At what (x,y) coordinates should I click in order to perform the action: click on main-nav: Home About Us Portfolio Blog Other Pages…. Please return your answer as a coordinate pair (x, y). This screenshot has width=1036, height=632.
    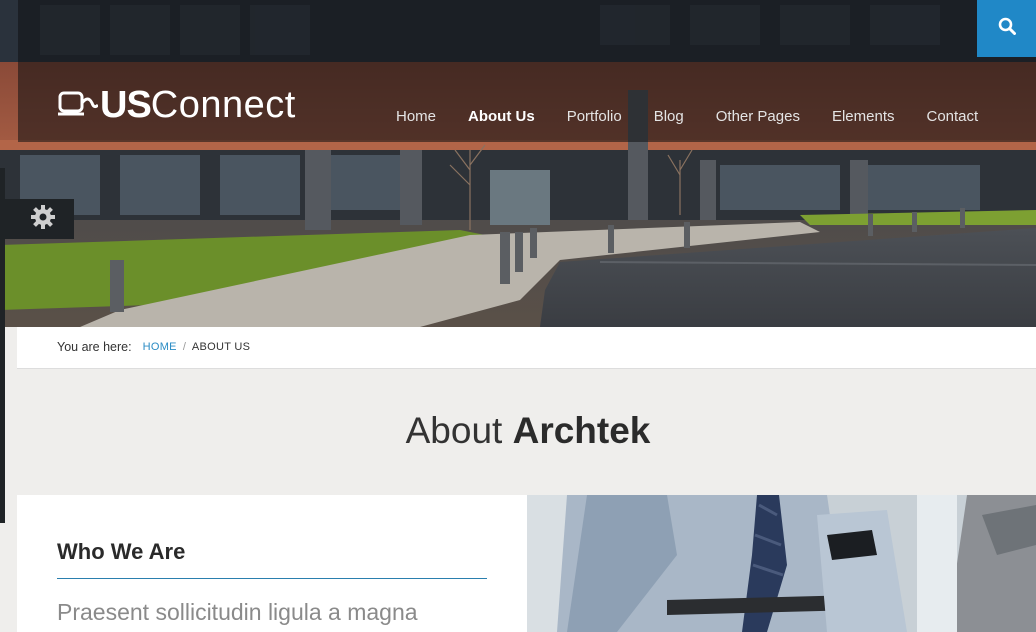
    Looking at the image, I should click on (687, 117).